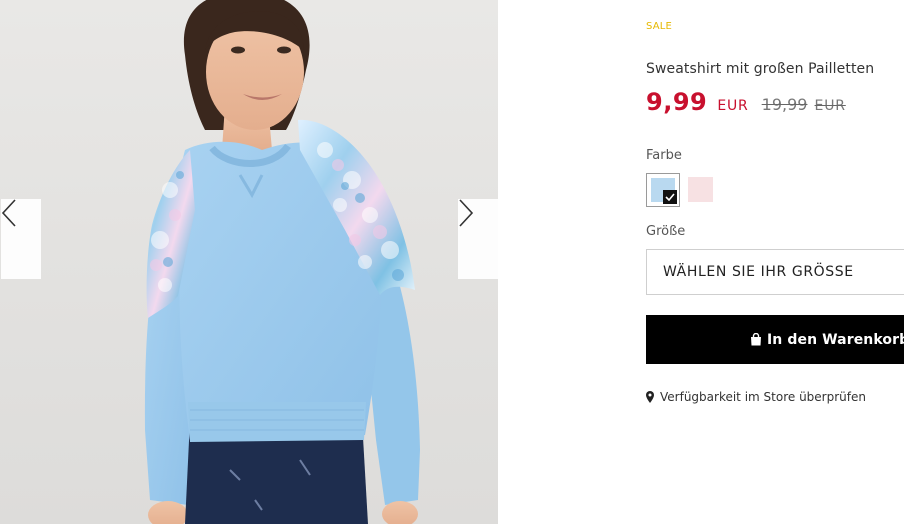 This screenshot has height=524, width=904. Describe the element at coordinates (677, 102) in the screenshot. I see `sale-price: 9,99` at that location.